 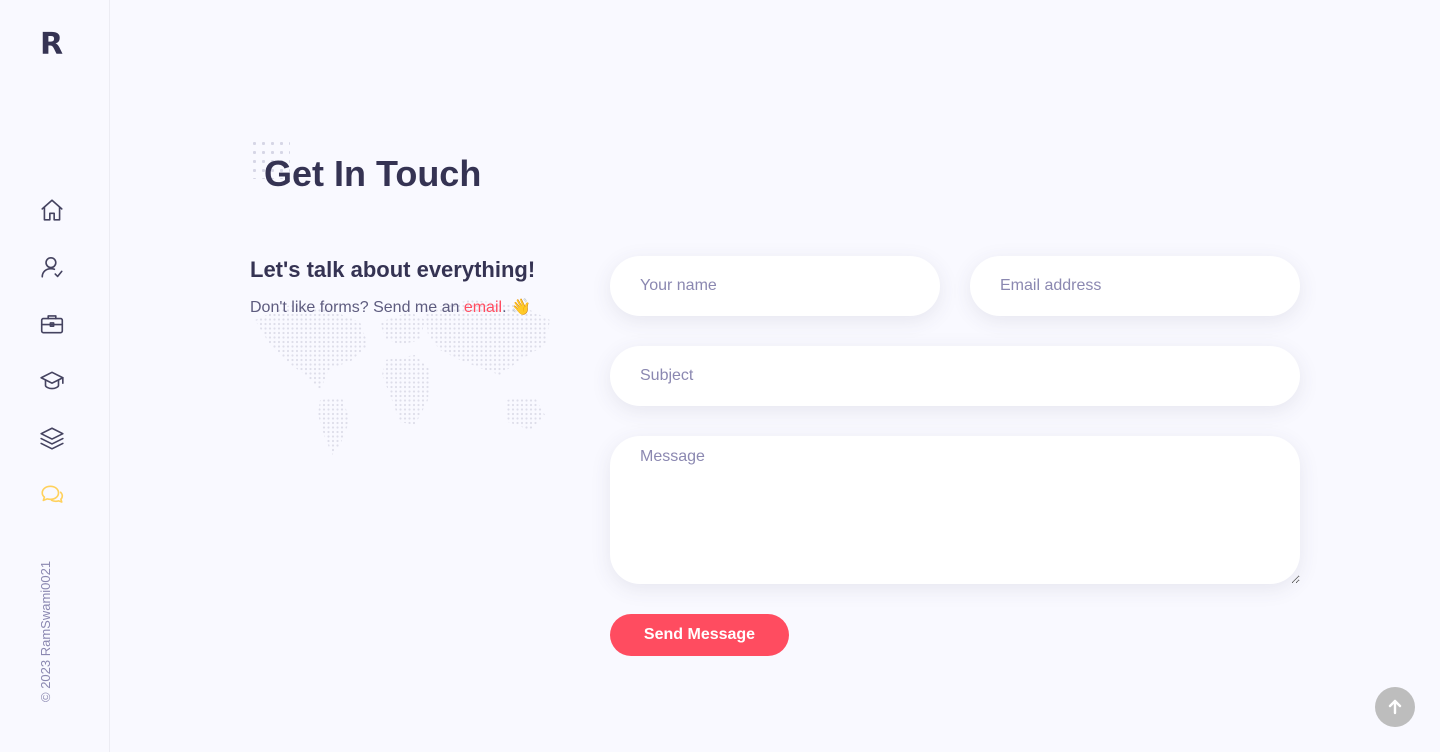 What do you see at coordinates (51, 45) in the screenshot?
I see `logo: R` at bounding box center [51, 45].